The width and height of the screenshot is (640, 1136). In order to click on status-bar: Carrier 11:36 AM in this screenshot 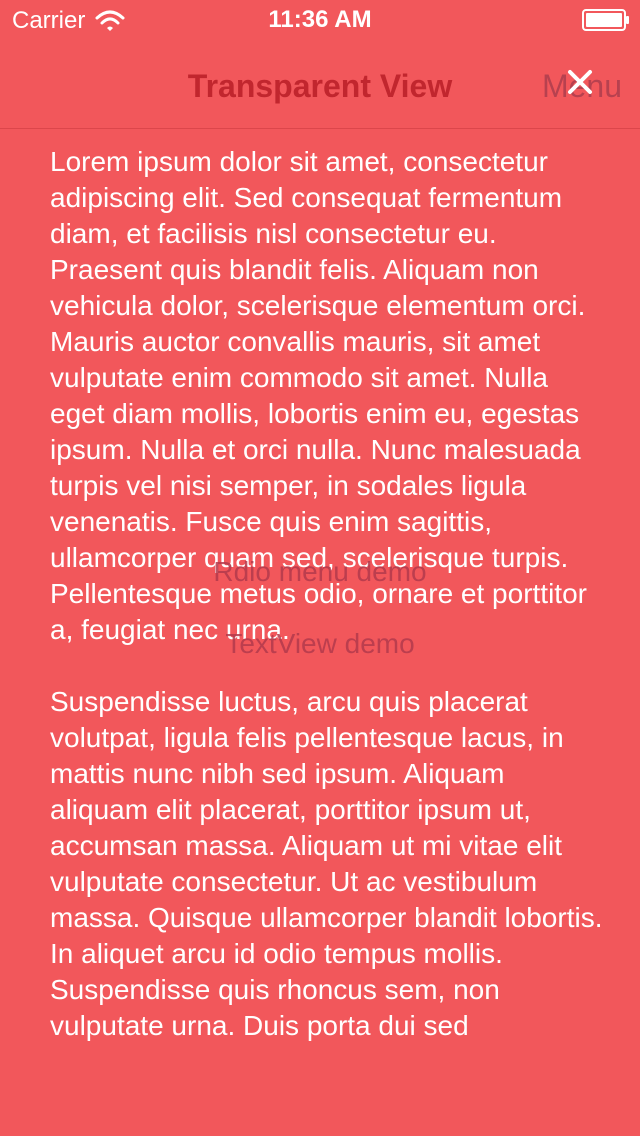, I will do `click(320, 20)`.